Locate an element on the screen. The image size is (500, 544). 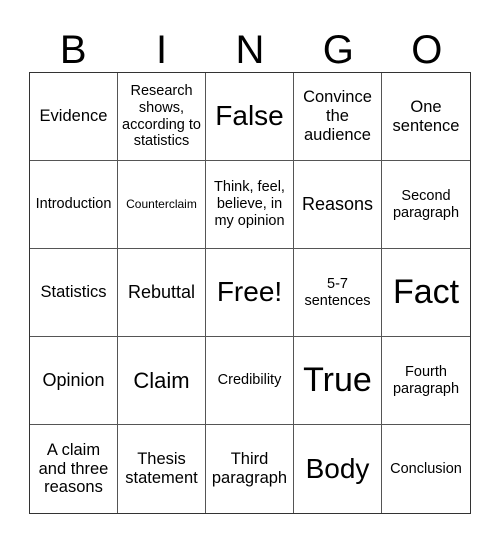
bingo-cell: Conclusion is located at coordinates (426, 469).